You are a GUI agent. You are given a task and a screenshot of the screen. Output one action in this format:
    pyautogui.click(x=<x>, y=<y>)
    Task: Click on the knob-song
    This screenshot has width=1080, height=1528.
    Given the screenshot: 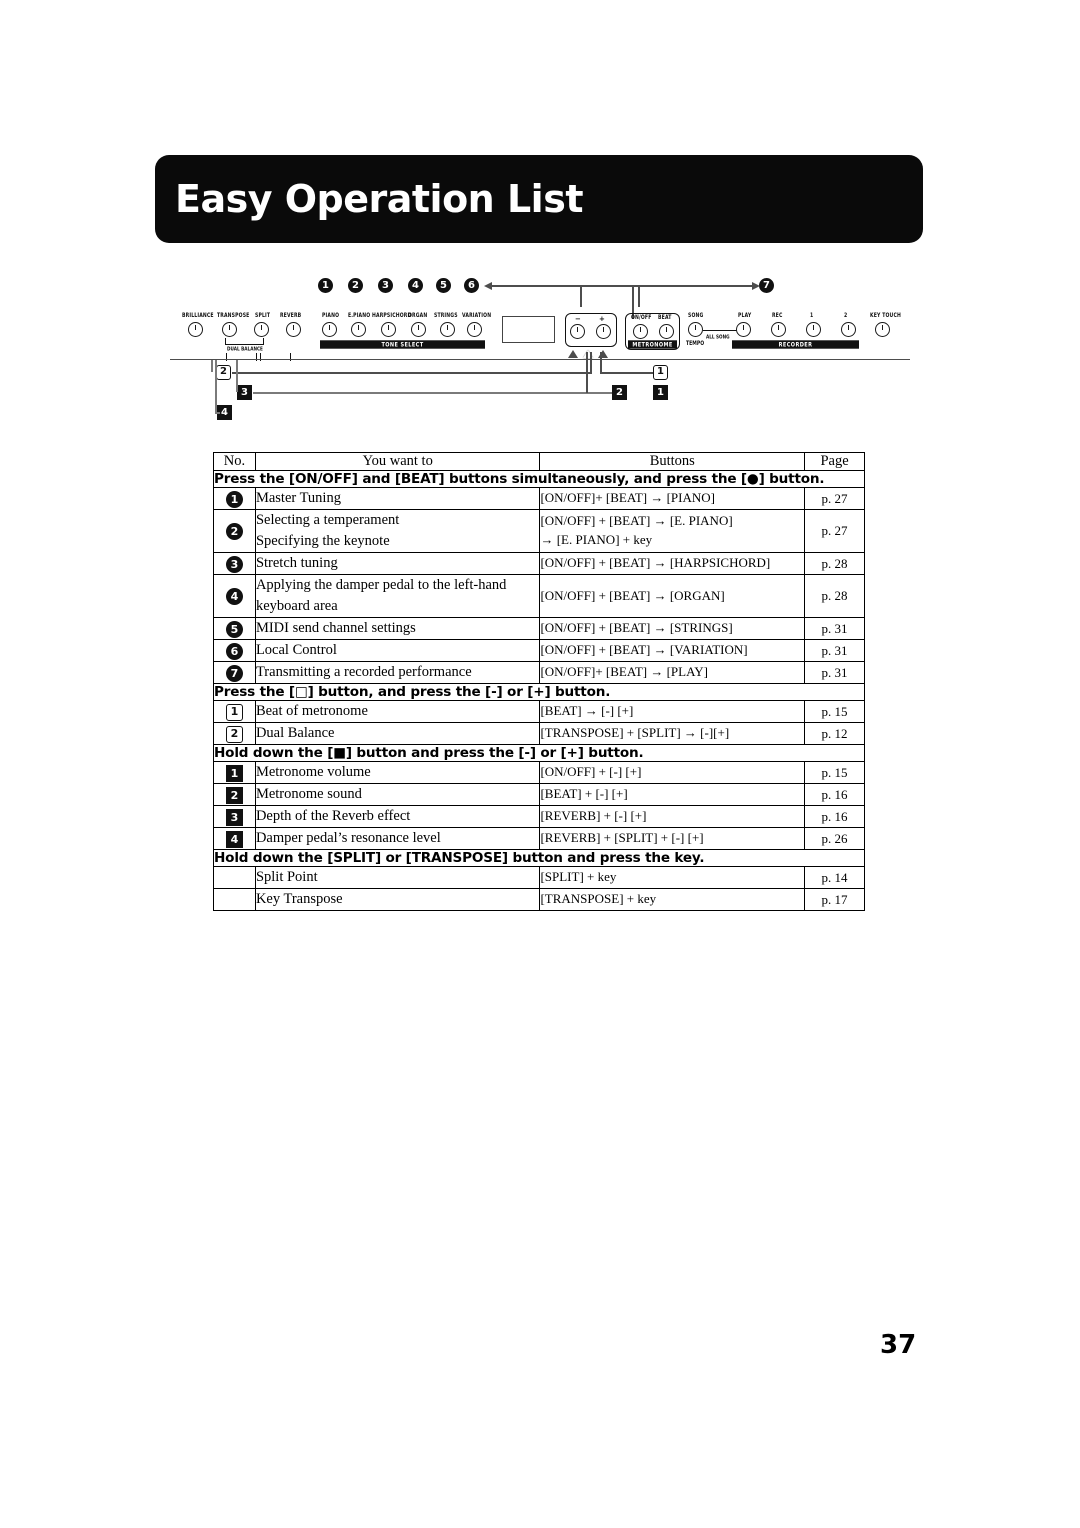 What is the action you would take?
    pyautogui.click(x=695, y=329)
    